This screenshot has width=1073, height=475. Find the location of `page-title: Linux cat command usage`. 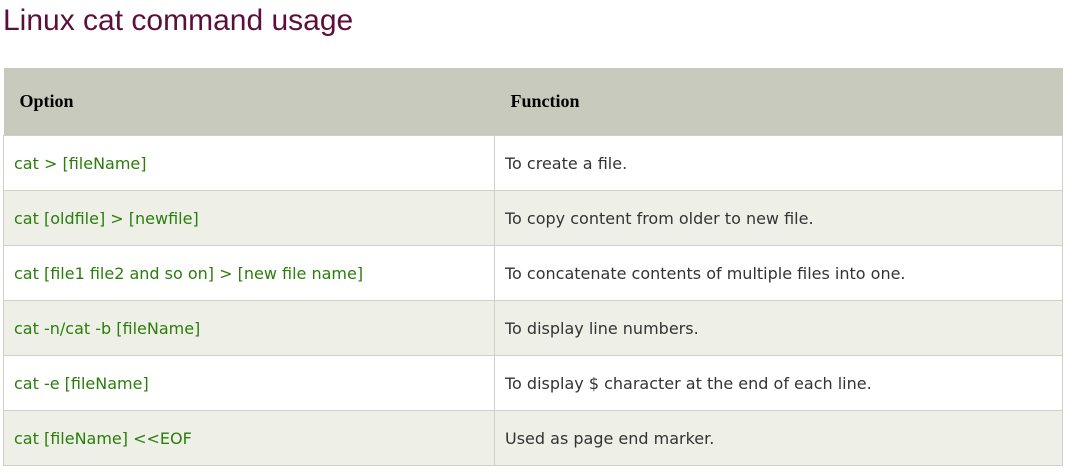

page-title: Linux cat command usage is located at coordinates (178, 20).